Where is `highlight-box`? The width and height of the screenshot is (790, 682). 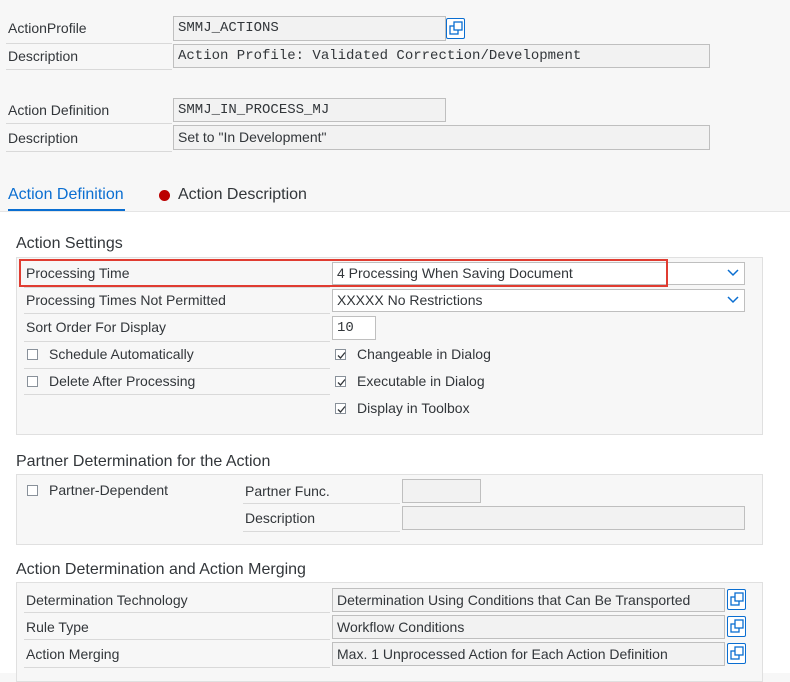 highlight-box is located at coordinates (343, 273).